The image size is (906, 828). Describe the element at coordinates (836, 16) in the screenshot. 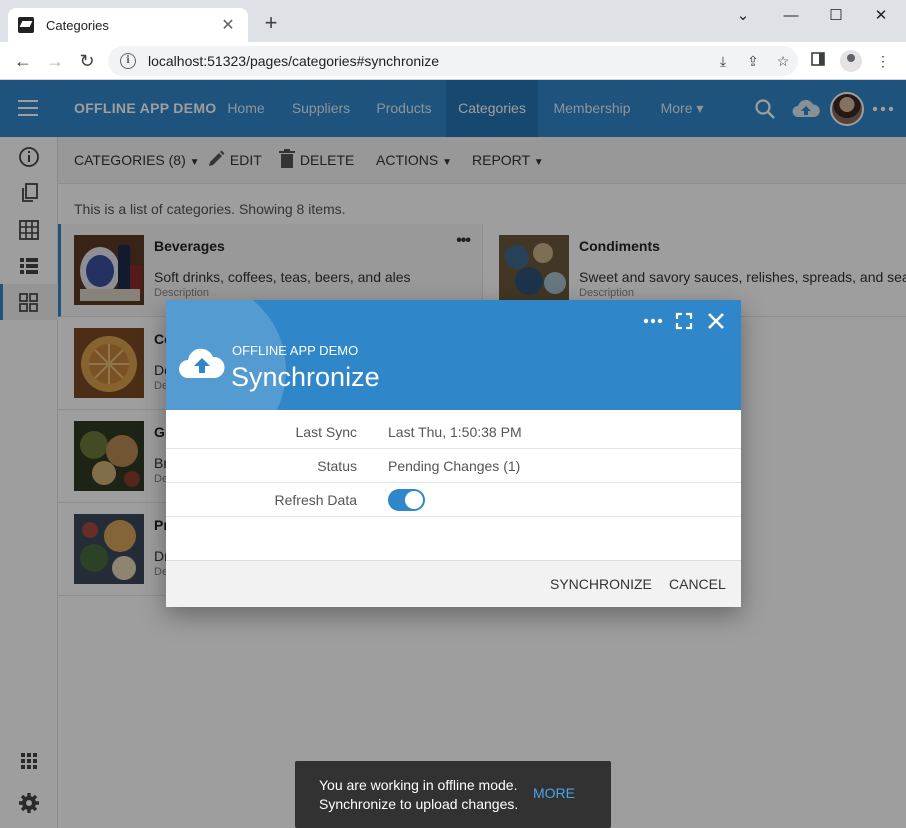

I see `maximize-icon: ☐` at that location.